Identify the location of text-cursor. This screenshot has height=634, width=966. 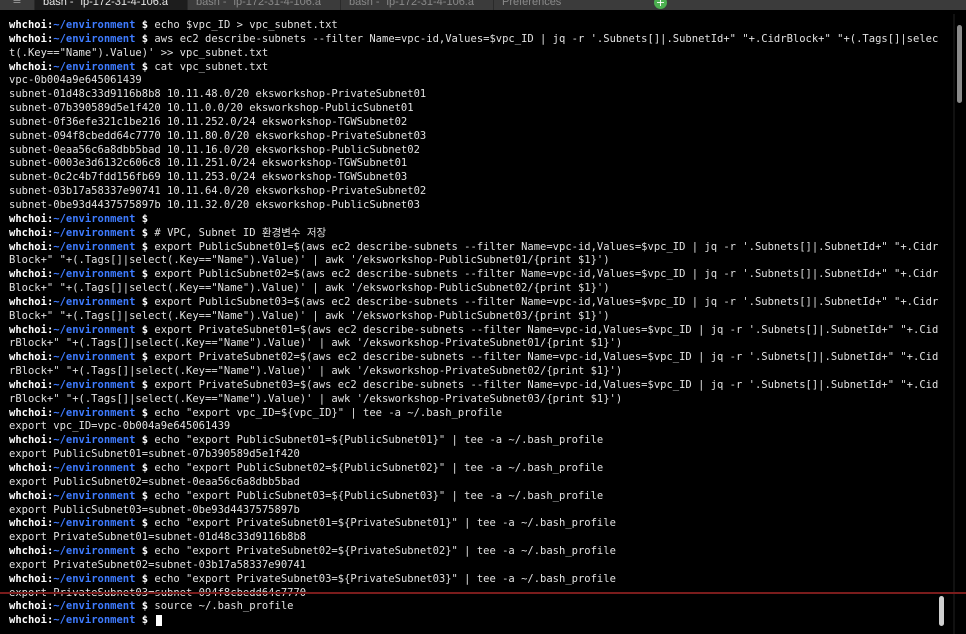
(159, 620).